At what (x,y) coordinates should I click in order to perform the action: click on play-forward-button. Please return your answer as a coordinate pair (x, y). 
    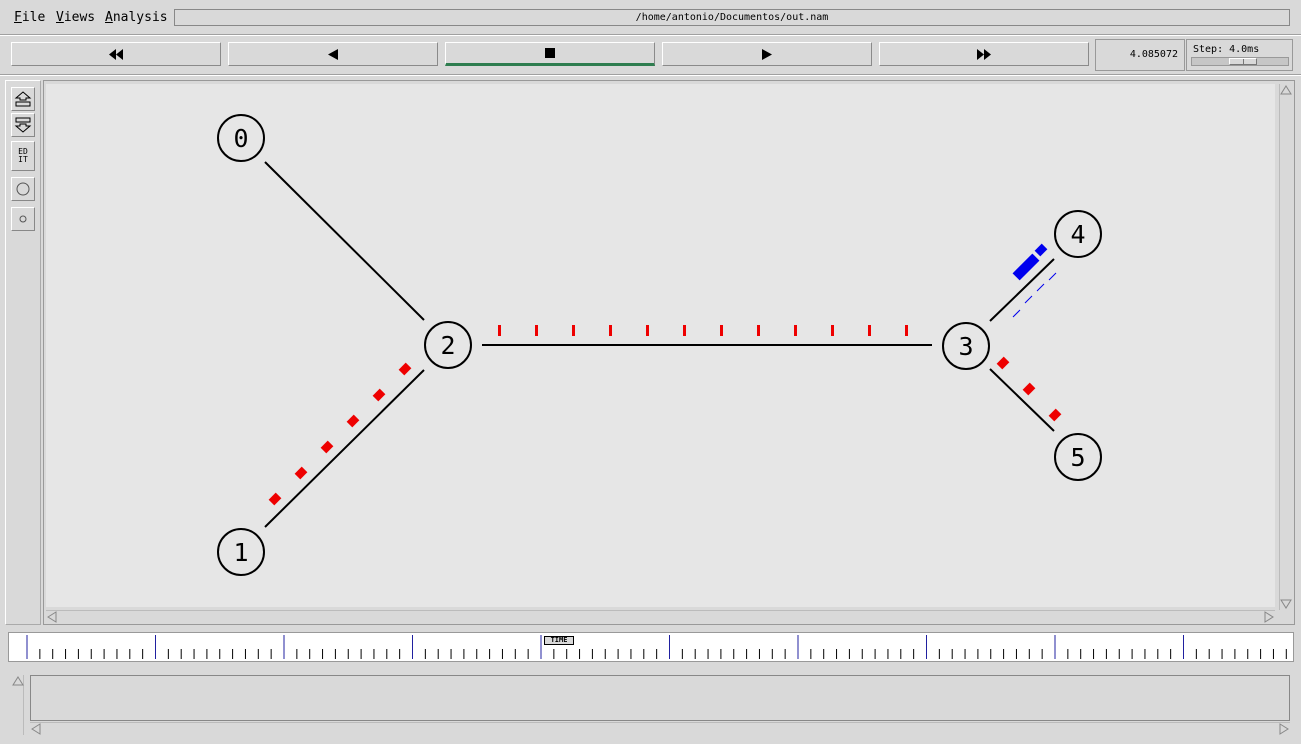
    Looking at the image, I should click on (767, 54).